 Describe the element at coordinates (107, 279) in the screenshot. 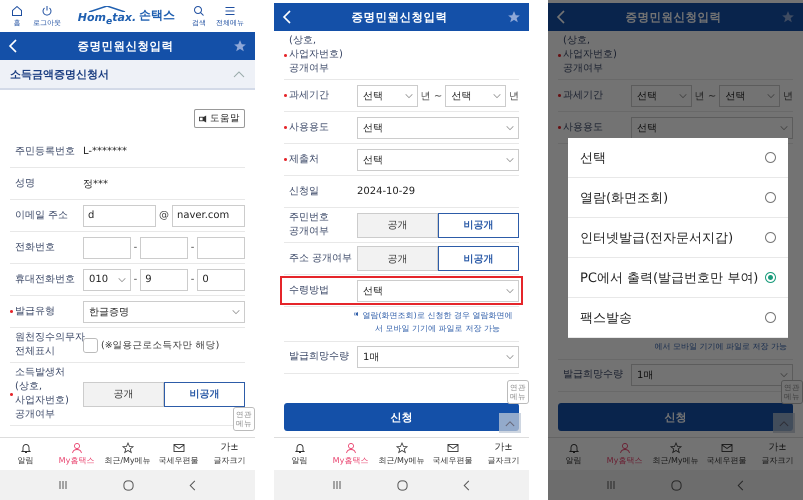

I see `select-field: 010` at that location.